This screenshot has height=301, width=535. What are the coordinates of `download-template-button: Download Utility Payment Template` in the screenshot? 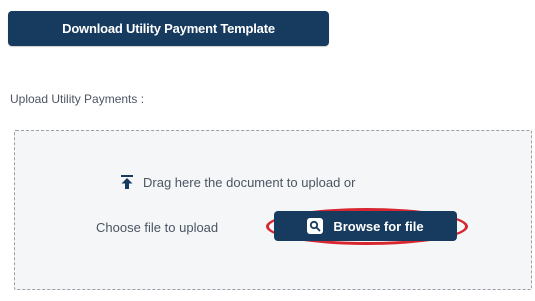 It's located at (168, 28).